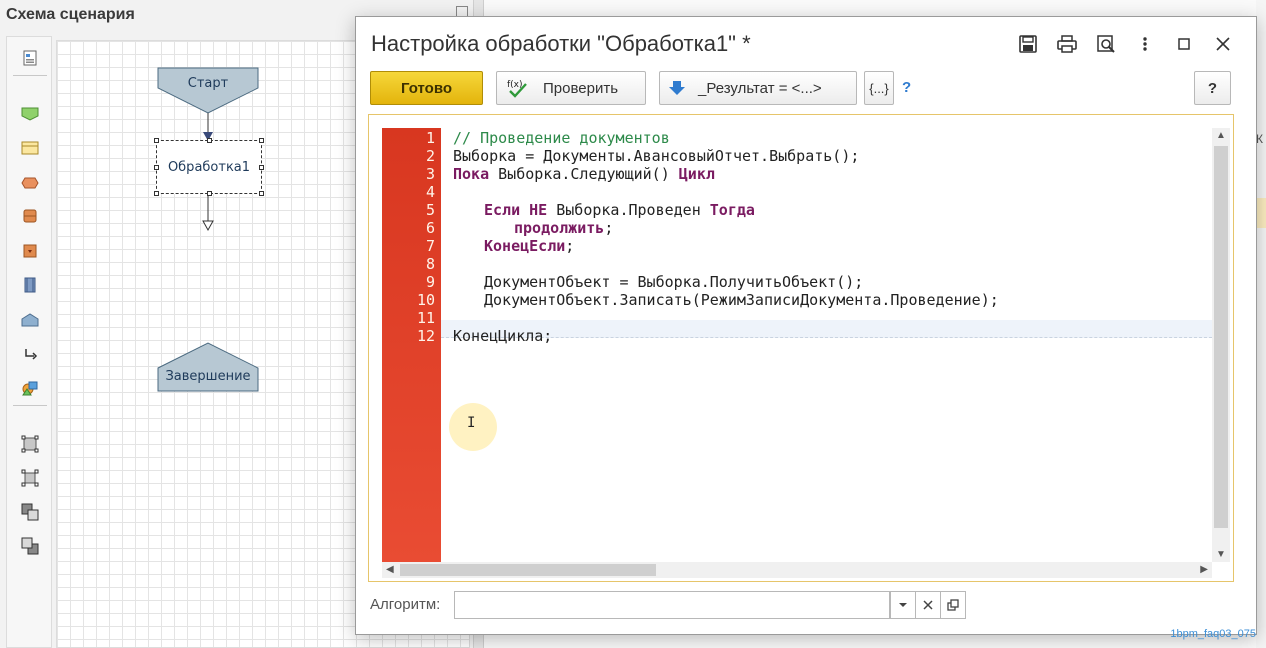 The height and width of the screenshot is (648, 1266). What do you see at coordinates (426, 88) in the screenshot?
I see `ready-button: Готово` at bounding box center [426, 88].